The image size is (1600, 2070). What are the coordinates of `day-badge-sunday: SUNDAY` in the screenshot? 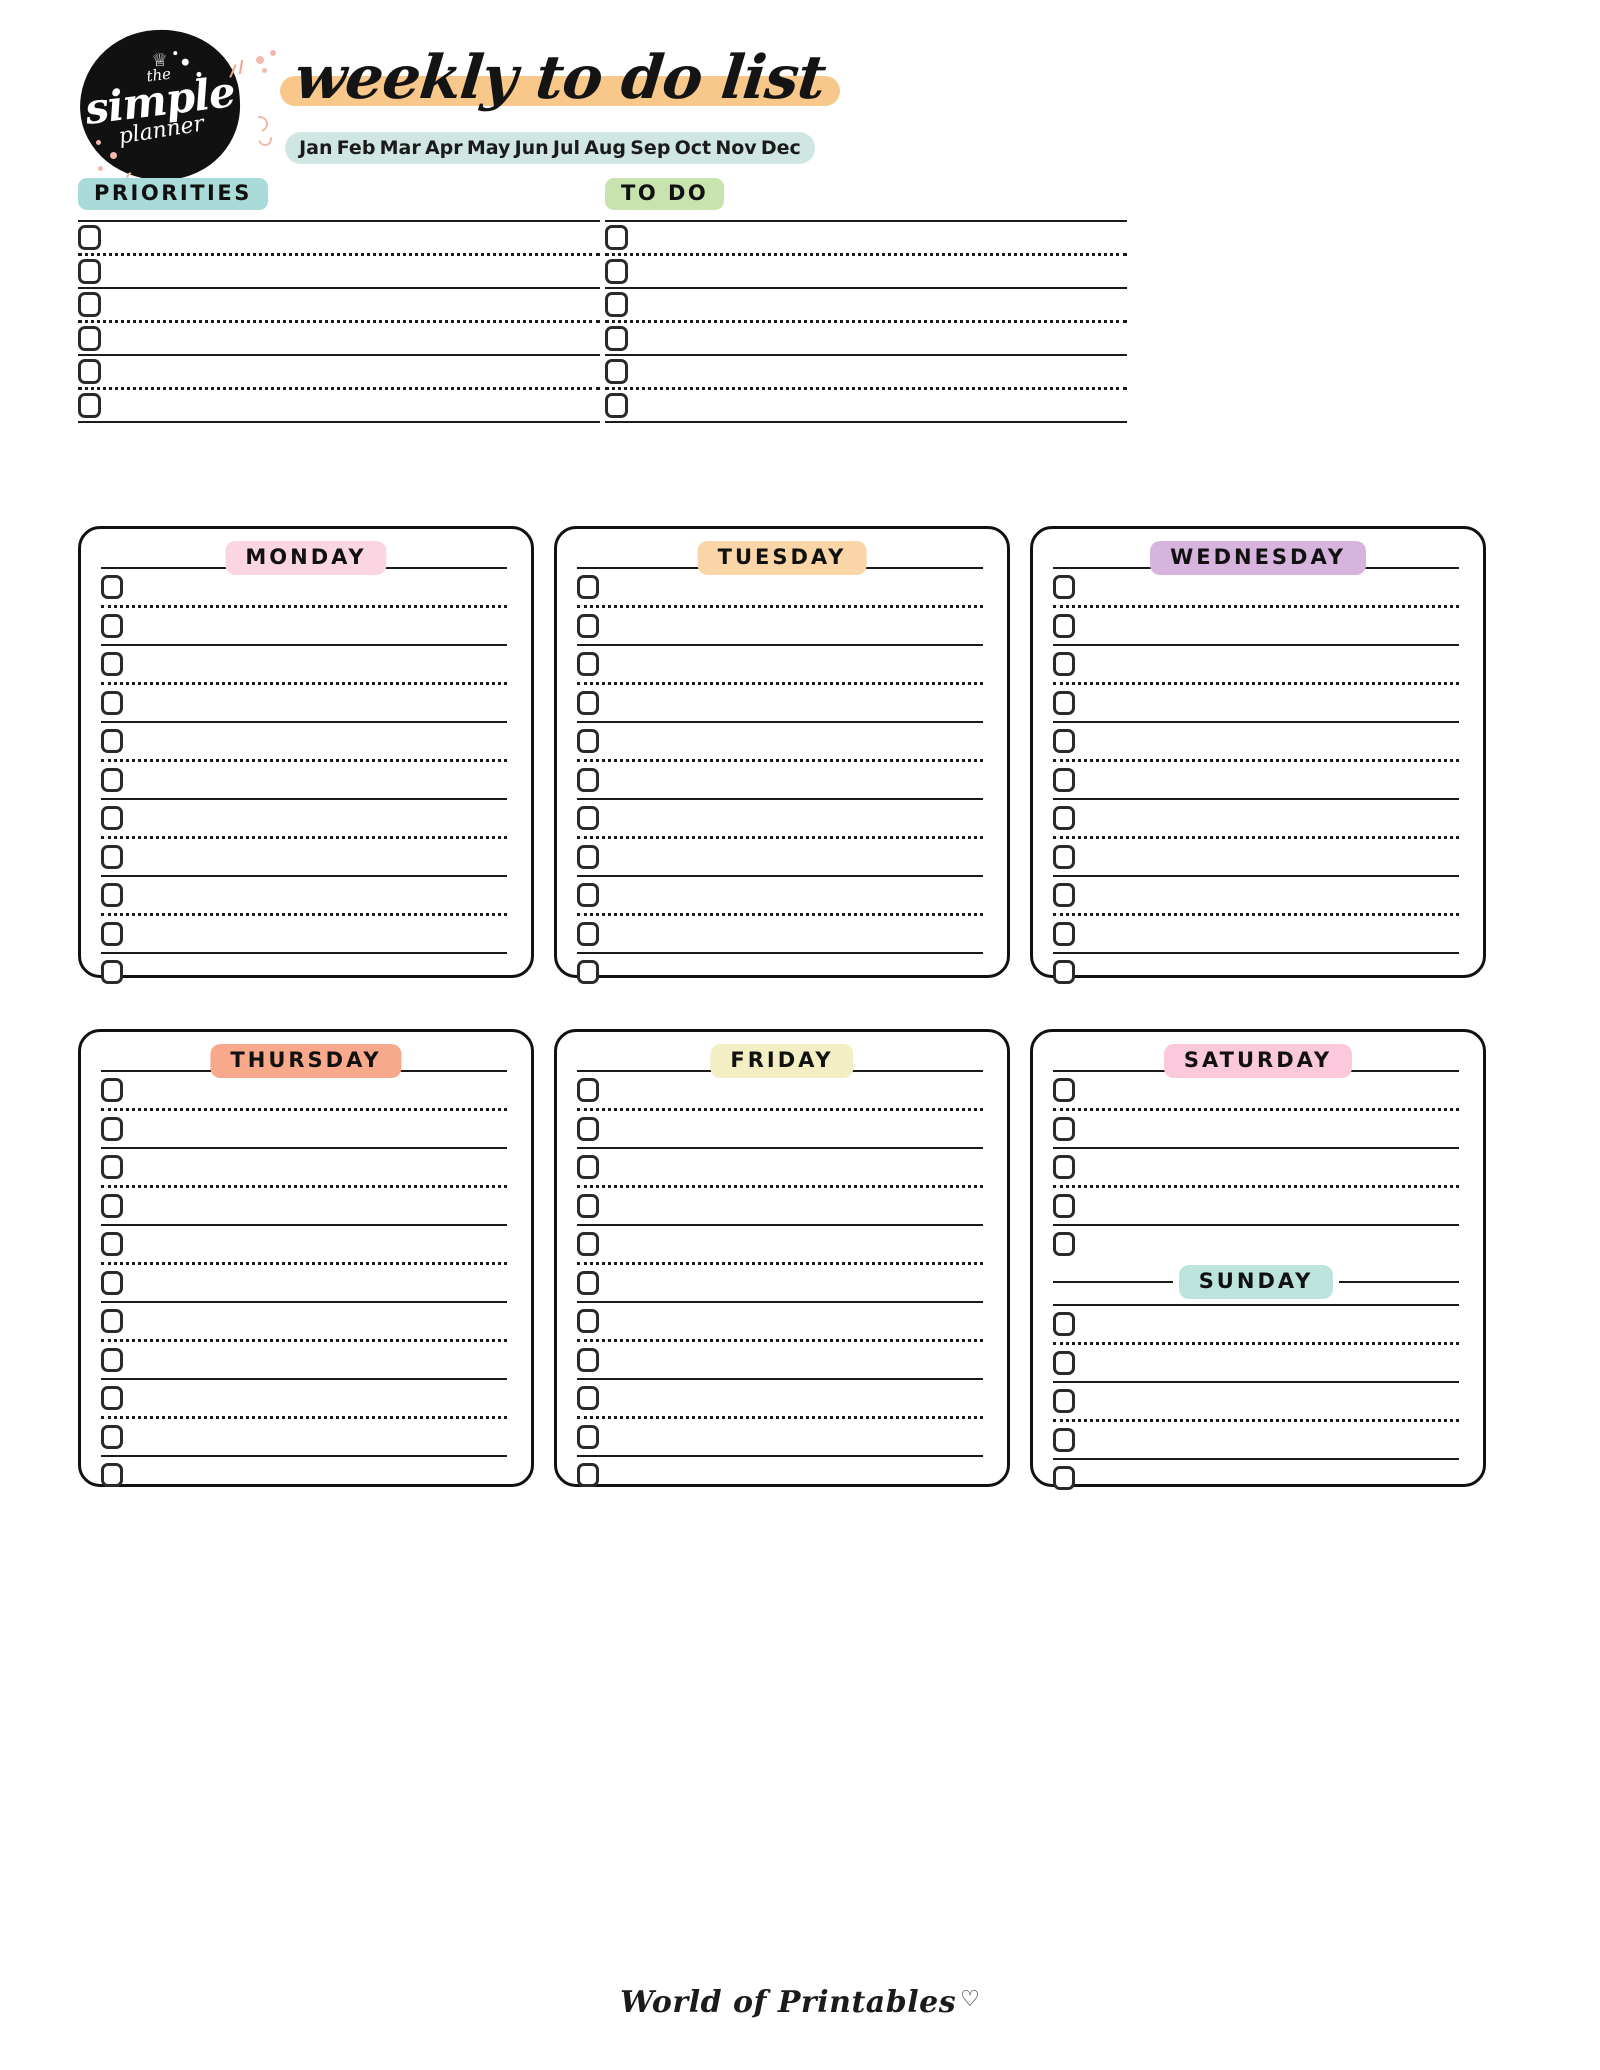 It's located at (1256, 1282).